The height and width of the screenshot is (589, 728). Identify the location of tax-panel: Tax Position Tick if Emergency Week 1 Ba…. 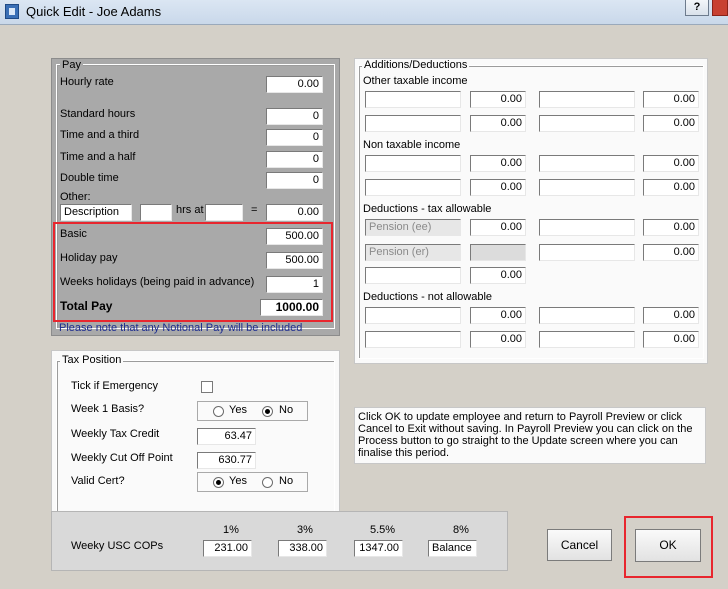
(195, 437).